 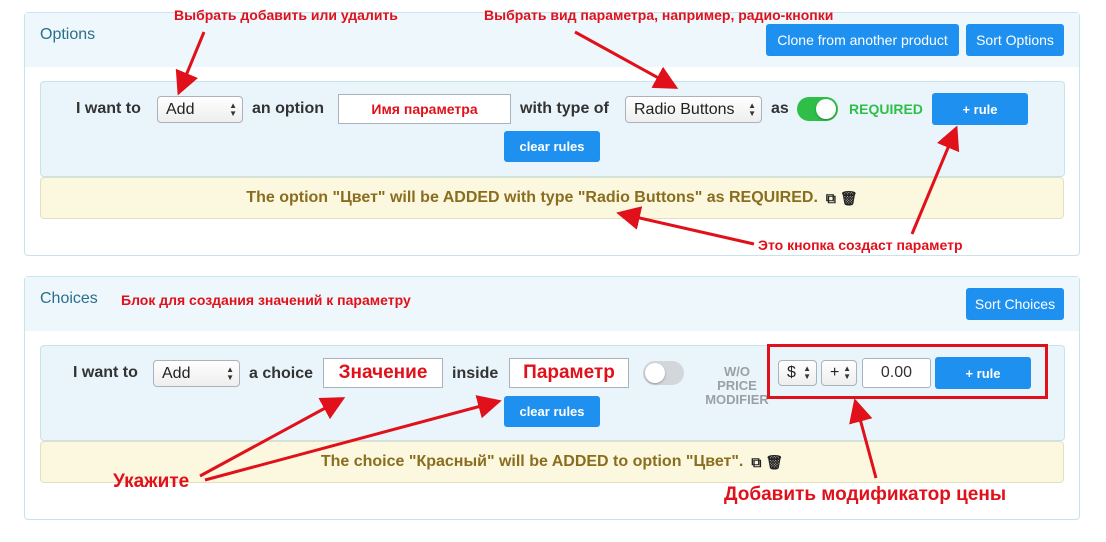 What do you see at coordinates (68, 34) in the screenshot?
I see `options-title: Options` at bounding box center [68, 34].